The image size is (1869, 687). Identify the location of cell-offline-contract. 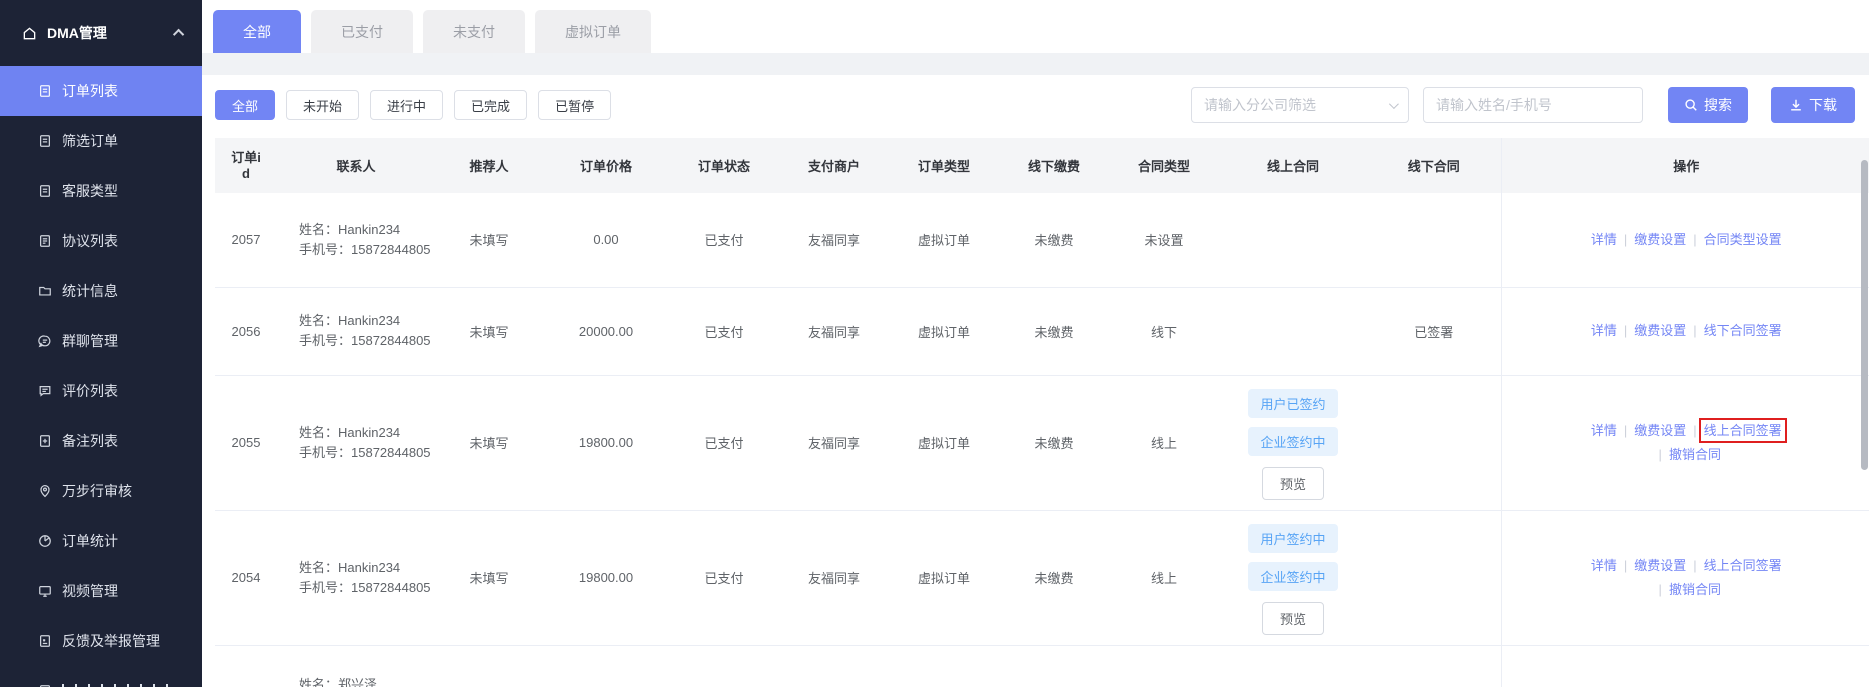
(1434, 666).